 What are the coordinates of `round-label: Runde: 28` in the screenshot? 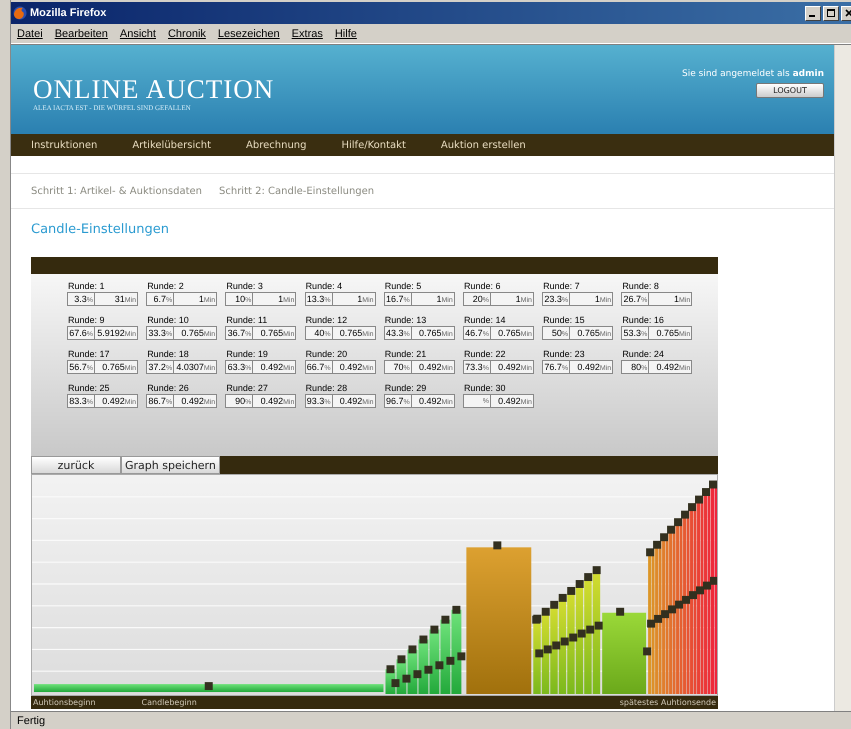 It's located at (326, 388).